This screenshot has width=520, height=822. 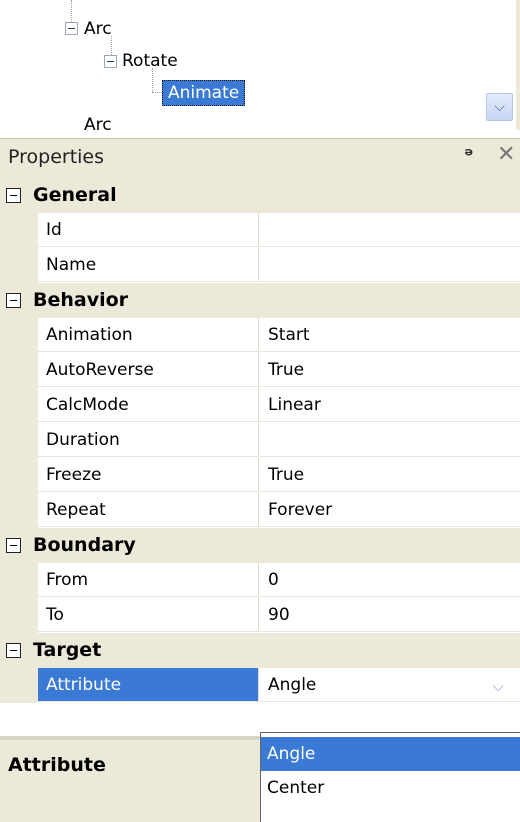 I want to click on tree-node-rotate: Rotate, so click(x=150, y=61).